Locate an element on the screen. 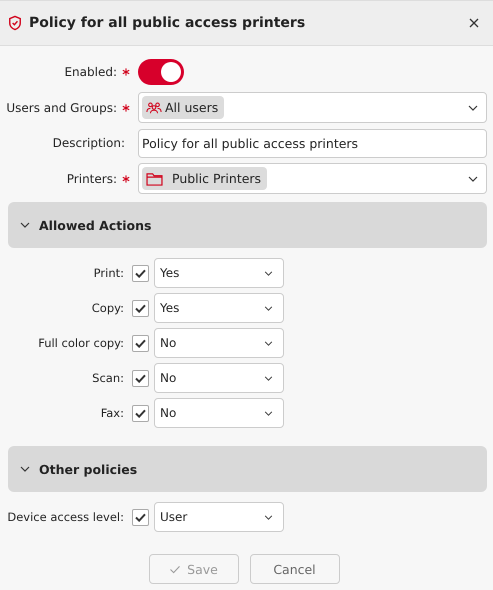 The width and height of the screenshot is (493, 590). folder-icon is located at coordinates (154, 179).